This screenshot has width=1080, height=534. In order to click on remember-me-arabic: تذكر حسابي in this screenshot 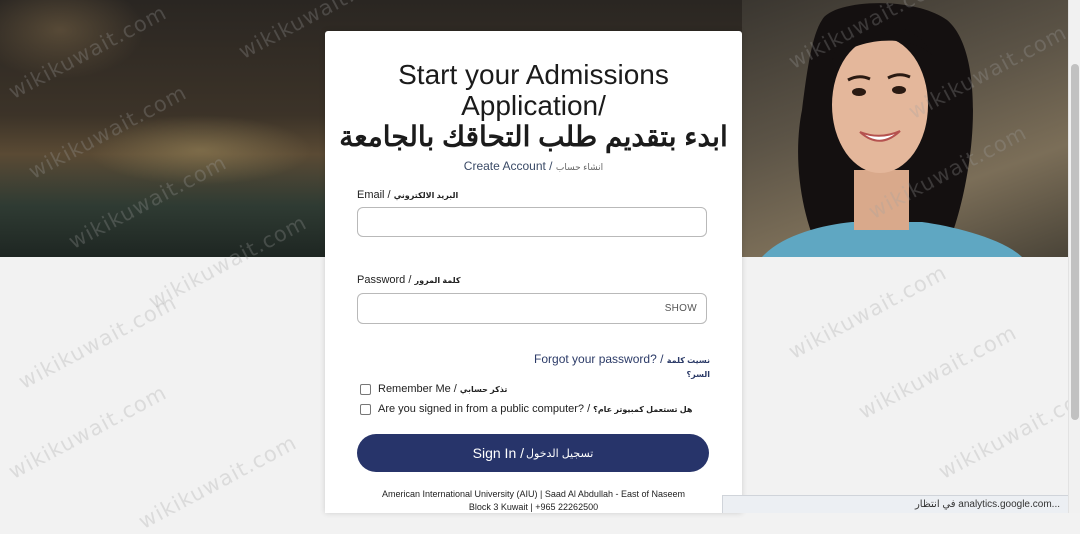, I will do `click(483, 389)`.